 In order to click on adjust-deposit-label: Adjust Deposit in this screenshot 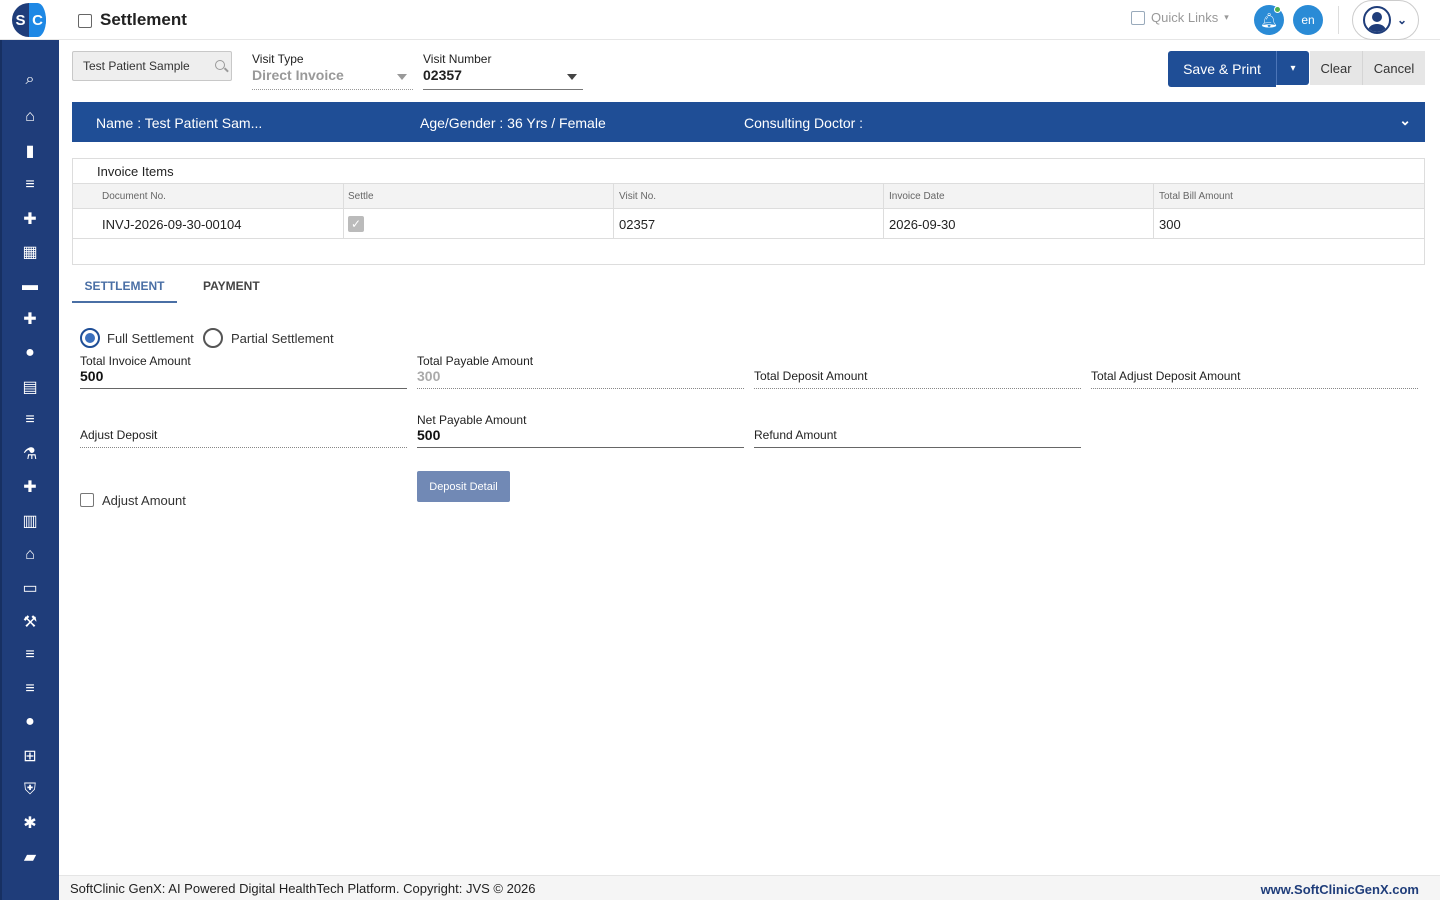, I will do `click(119, 435)`.